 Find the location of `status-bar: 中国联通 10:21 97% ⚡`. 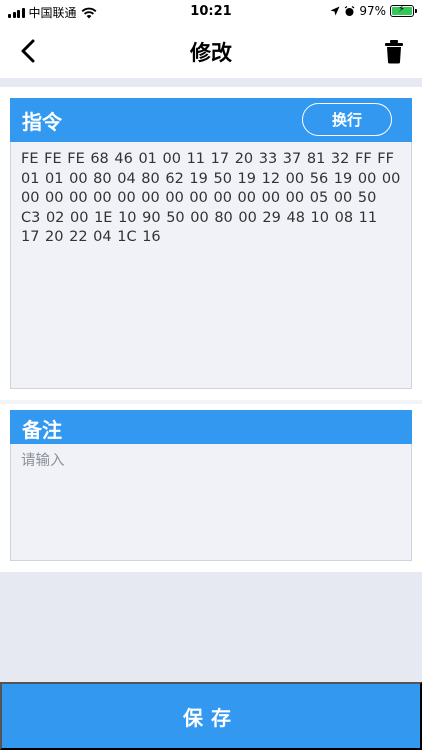

status-bar: 中国联通 10:21 97% ⚡ is located at coordinates (211, 12).